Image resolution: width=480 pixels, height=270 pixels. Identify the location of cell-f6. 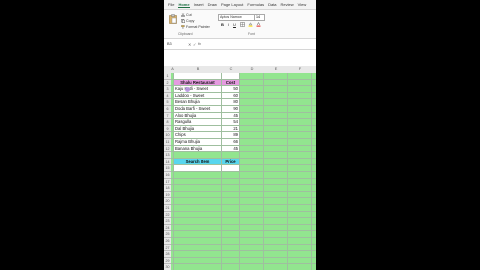
(300, 109).